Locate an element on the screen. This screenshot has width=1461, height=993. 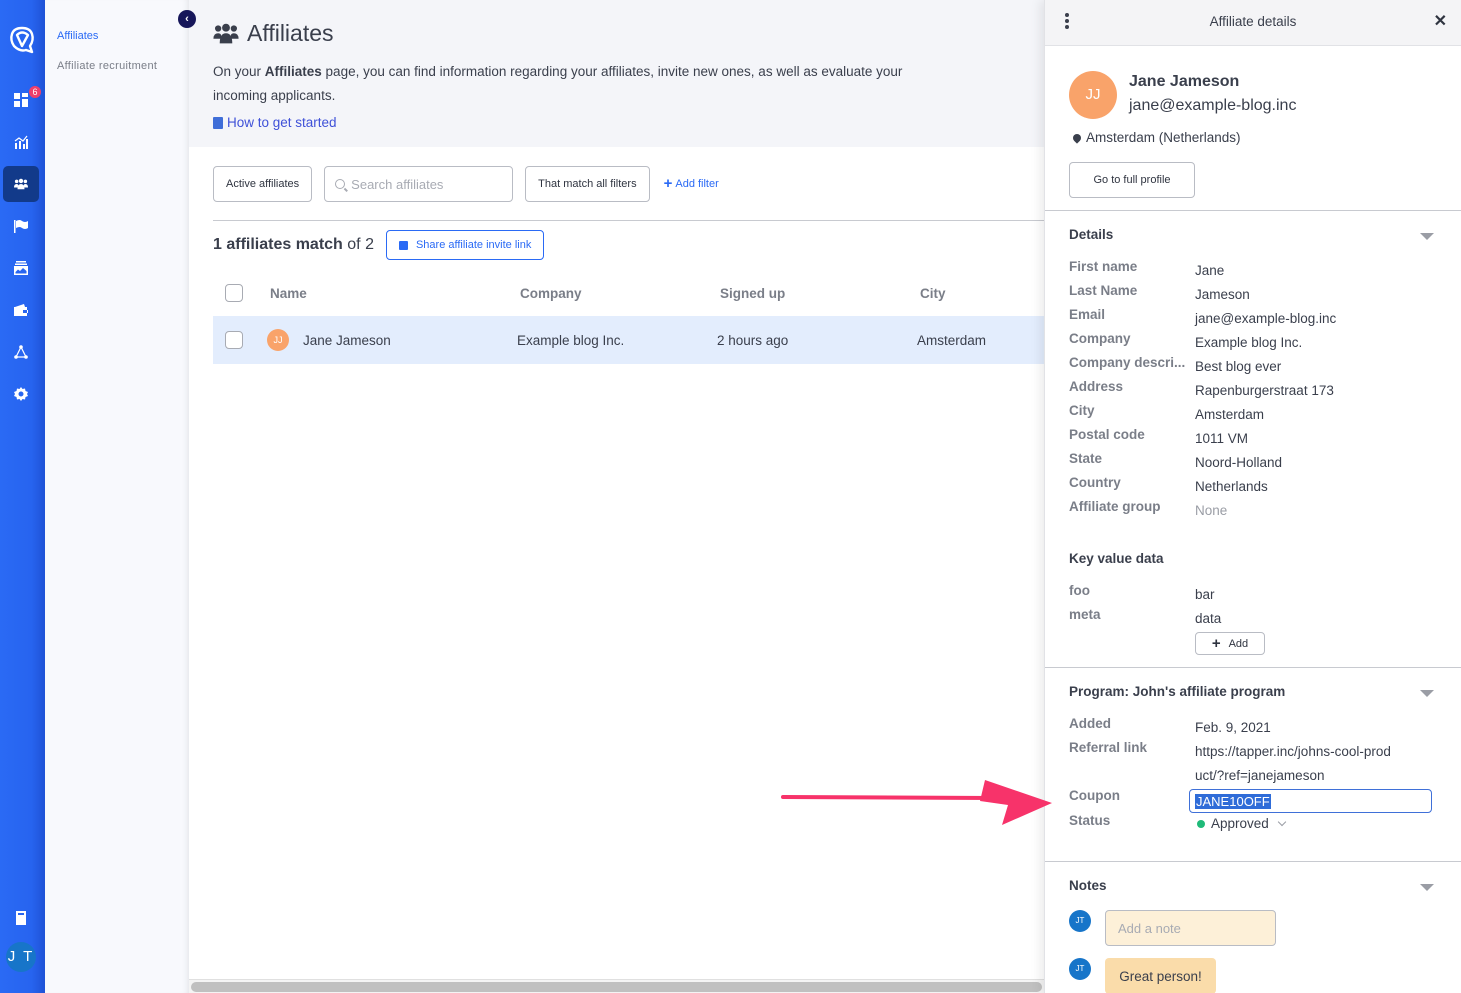
panel-title: Affiliate details is located at coordinates (1253, 21).